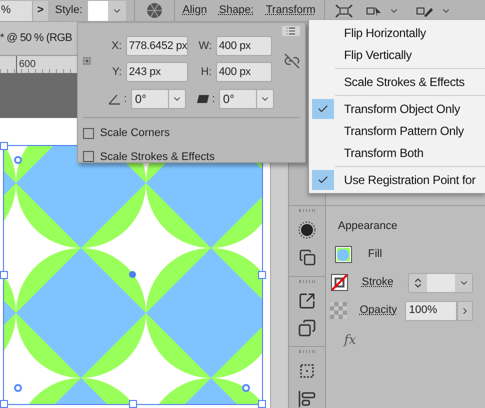  What do you see at coordinates (40, 10) in the screenshot?
I see `expand-button: >` at bounding box center [40, 10].